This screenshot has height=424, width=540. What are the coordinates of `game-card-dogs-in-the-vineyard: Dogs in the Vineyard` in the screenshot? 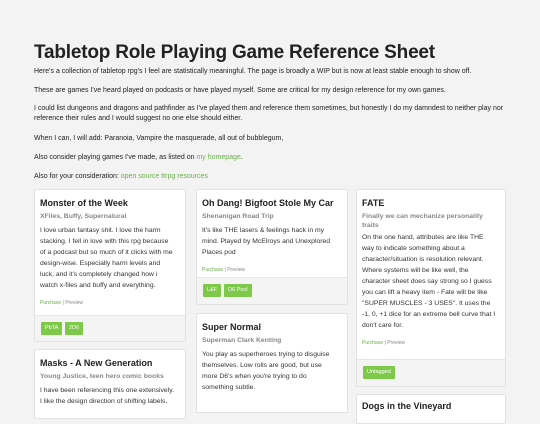 It's located at (431, 409).